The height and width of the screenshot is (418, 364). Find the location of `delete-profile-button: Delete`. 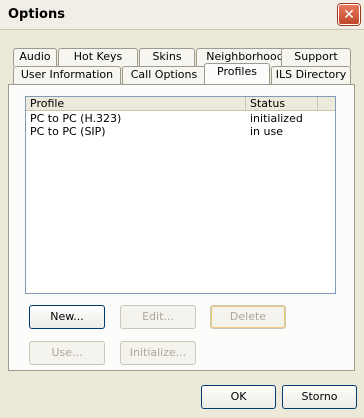

delete-profile-button: Delete is located at coordinates (248, 317).